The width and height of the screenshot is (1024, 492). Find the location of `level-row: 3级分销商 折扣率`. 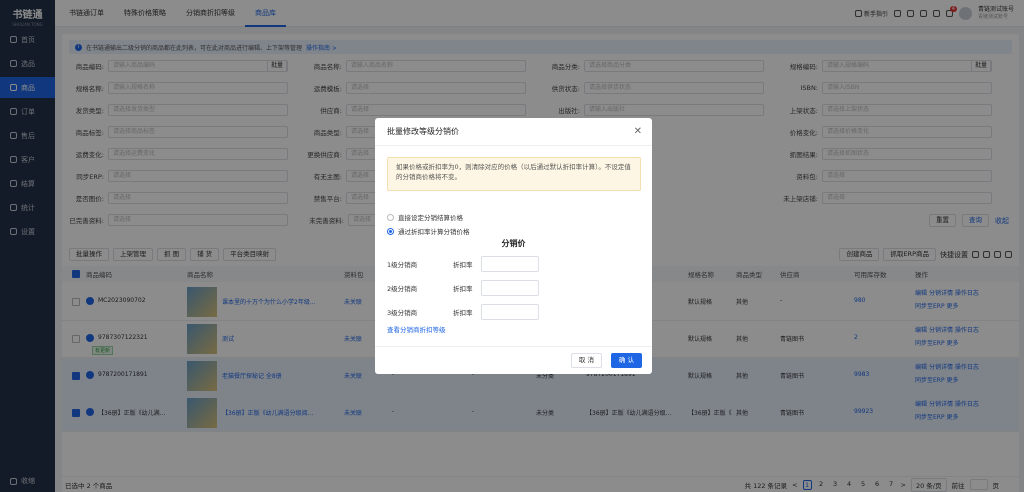

level-row: 3级分销商 折扣率 is located at coordinates (463, 312).